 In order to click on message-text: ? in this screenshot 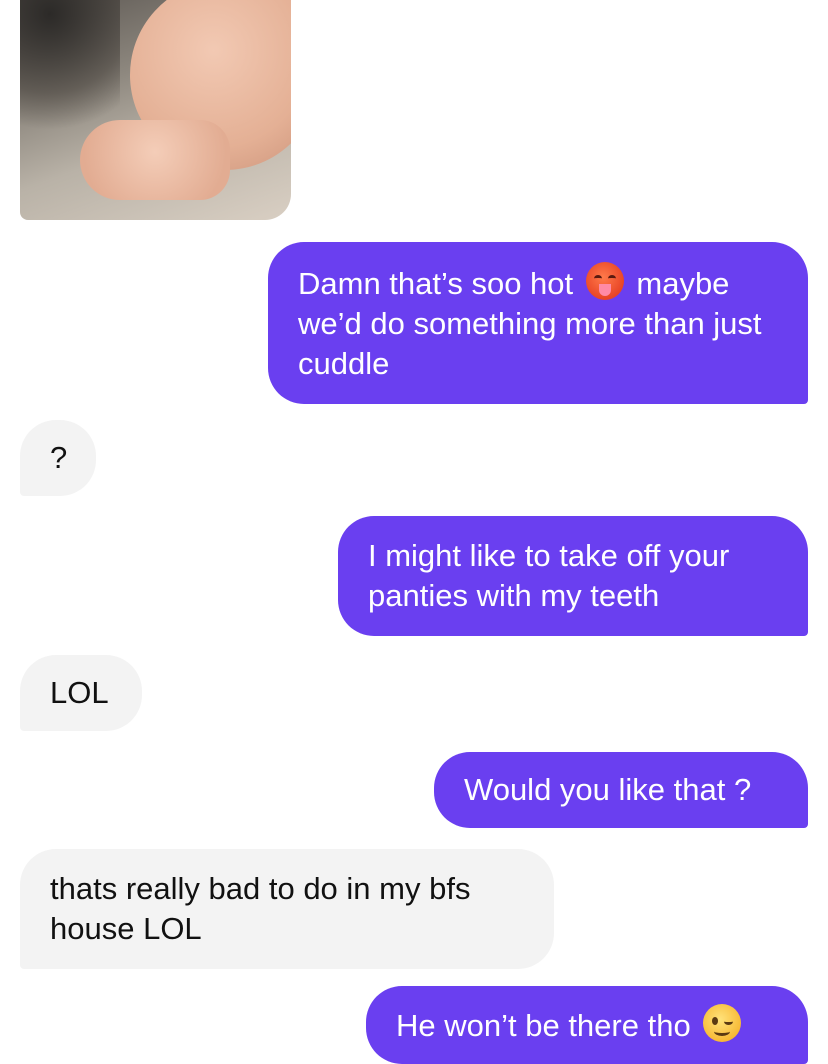, I will do `click(59, 457)`.